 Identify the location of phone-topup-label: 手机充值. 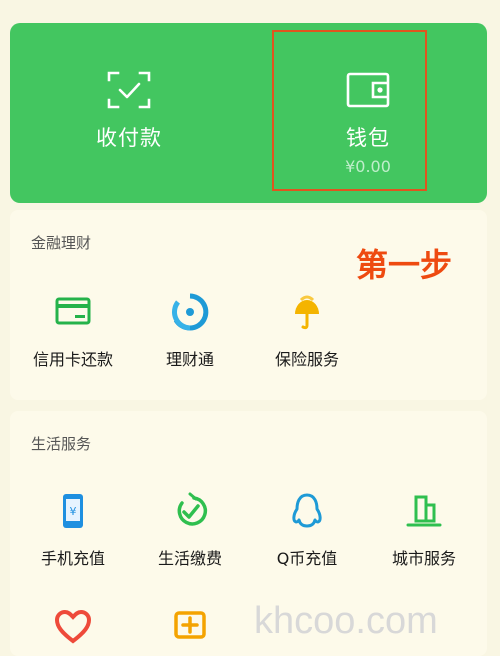
(72, 558).